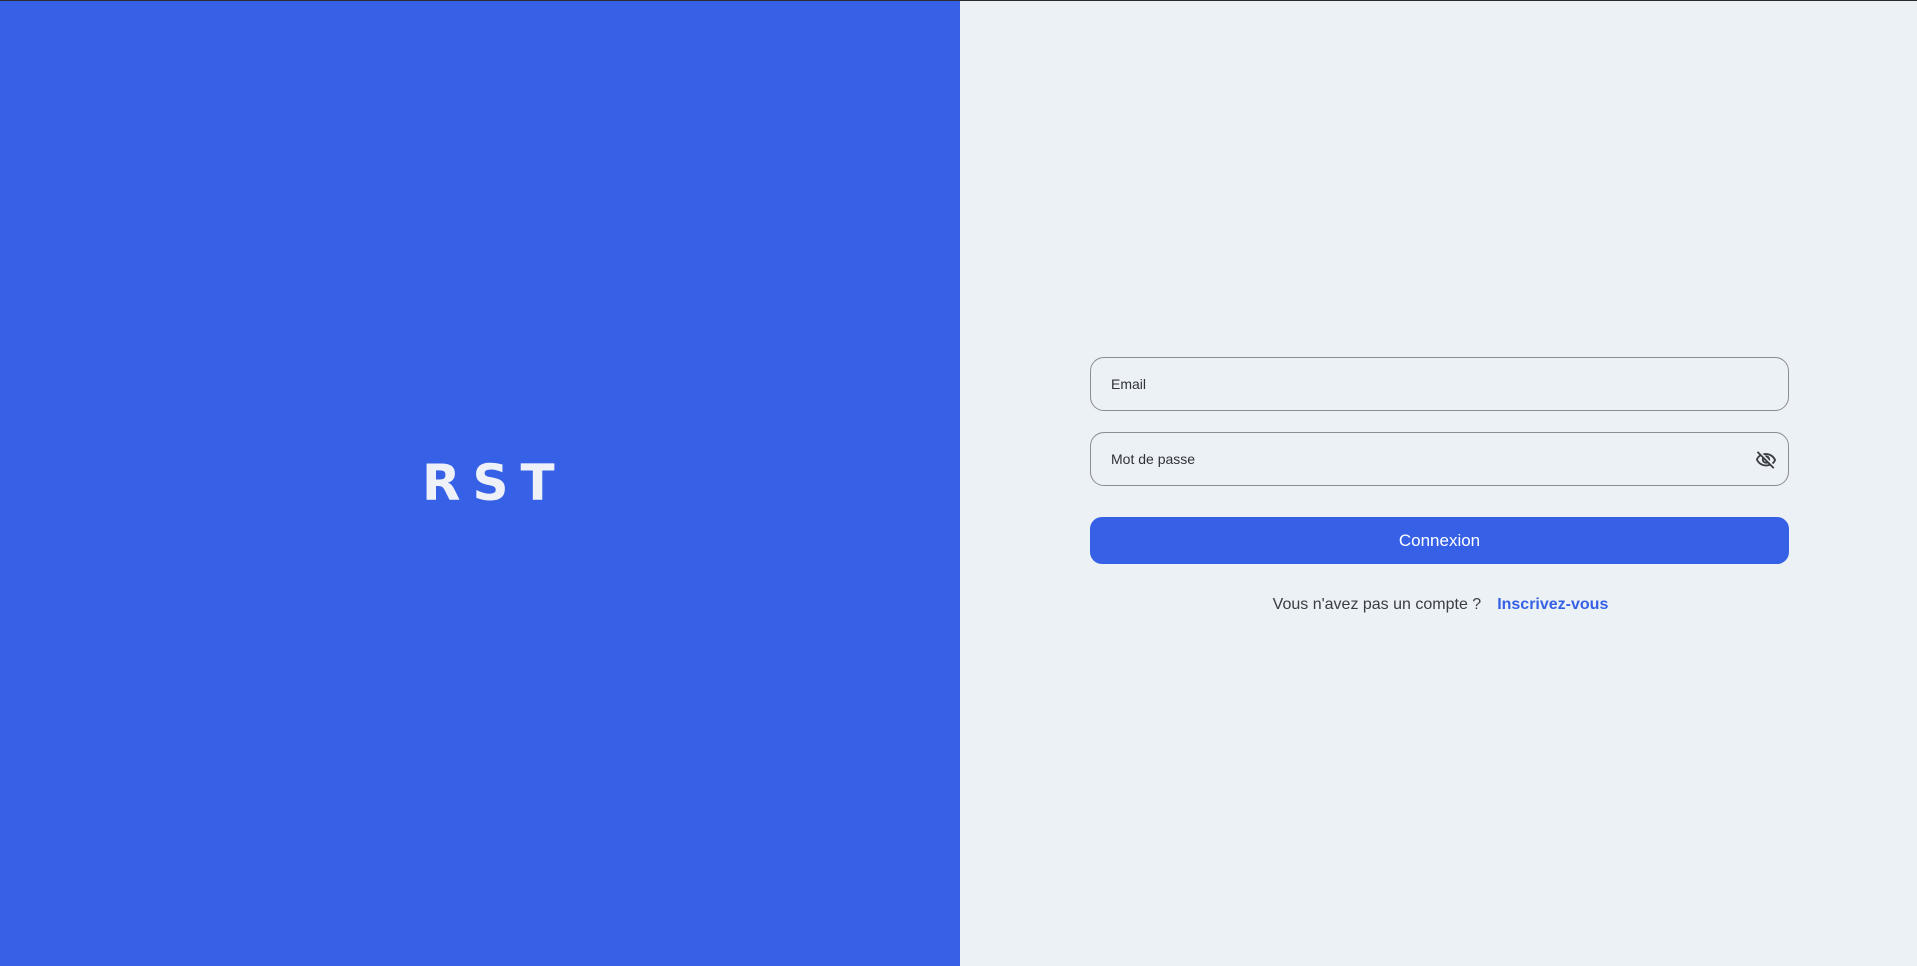  I want to click on password-field-wrapper, so click(1439, 459).